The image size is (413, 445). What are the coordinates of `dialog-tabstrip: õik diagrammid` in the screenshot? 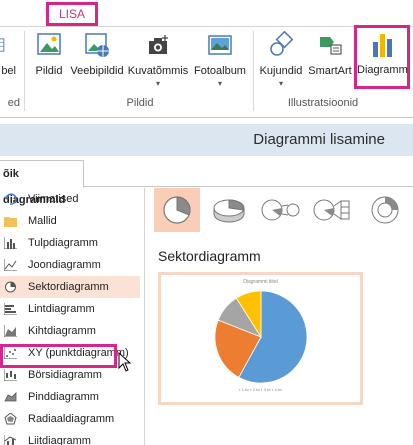 It's located at (206, 181).